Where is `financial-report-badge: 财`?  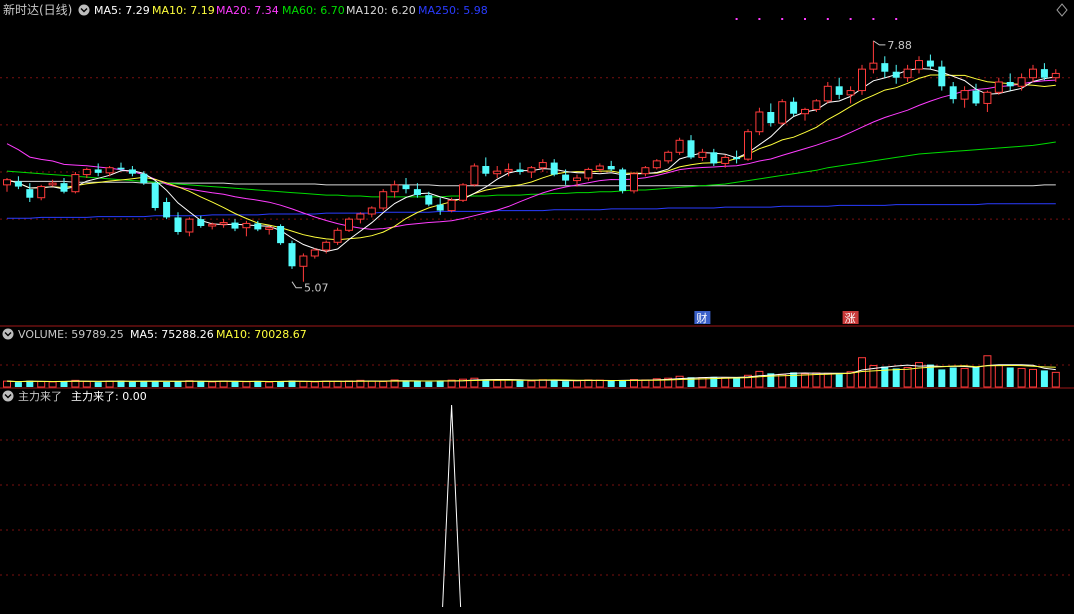
financial-report-badge: 财 is located at coordinates (702, 318).